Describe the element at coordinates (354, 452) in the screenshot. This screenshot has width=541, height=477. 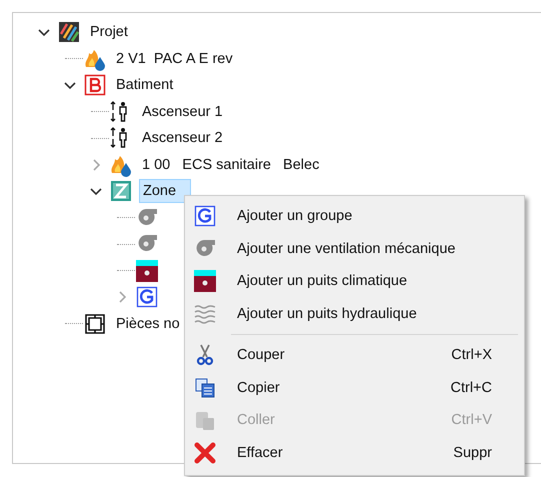
I see `menu-item: Effacer Suppr` at that location.